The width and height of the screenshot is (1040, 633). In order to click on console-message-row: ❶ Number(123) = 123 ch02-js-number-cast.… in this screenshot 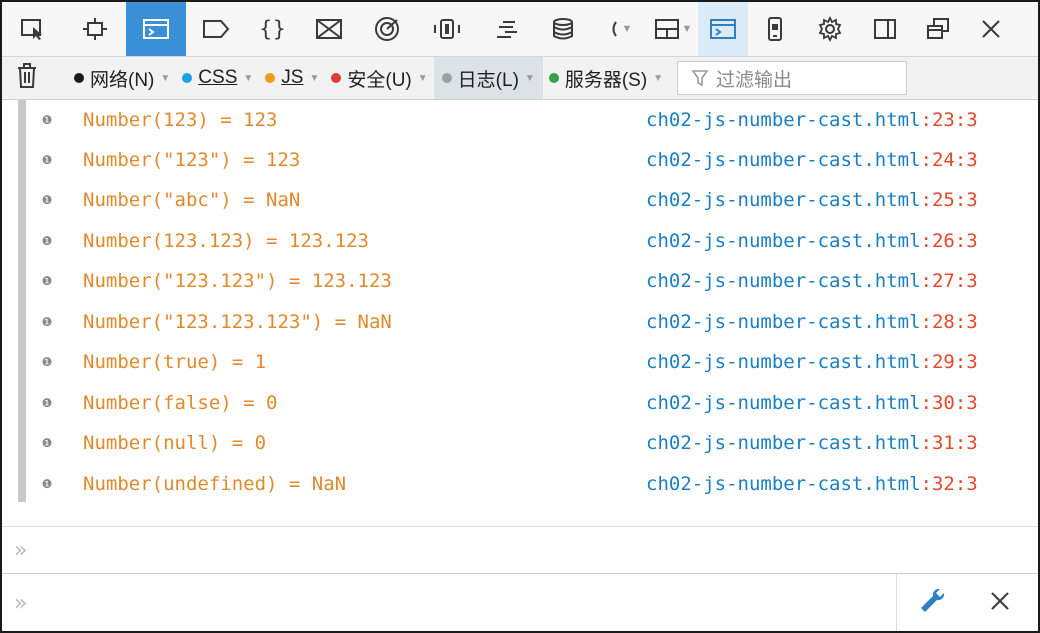, I will do `click(532, 120)`.